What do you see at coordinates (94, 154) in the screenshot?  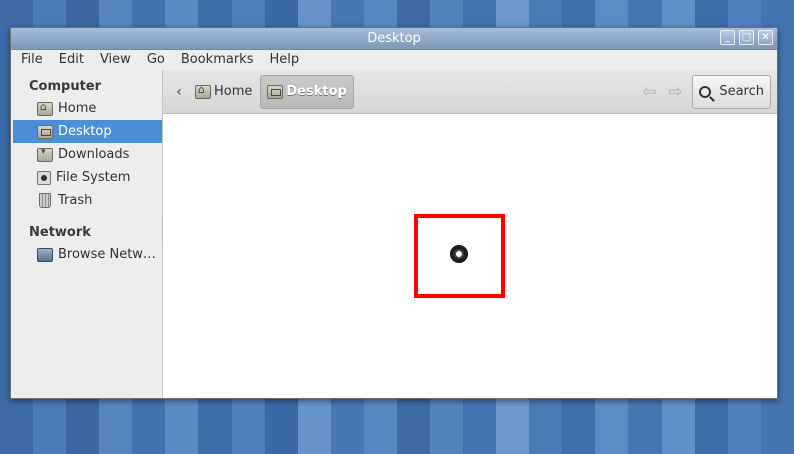 I see `sidebar-item-label: Downloads` at bounding box center [94, 154].